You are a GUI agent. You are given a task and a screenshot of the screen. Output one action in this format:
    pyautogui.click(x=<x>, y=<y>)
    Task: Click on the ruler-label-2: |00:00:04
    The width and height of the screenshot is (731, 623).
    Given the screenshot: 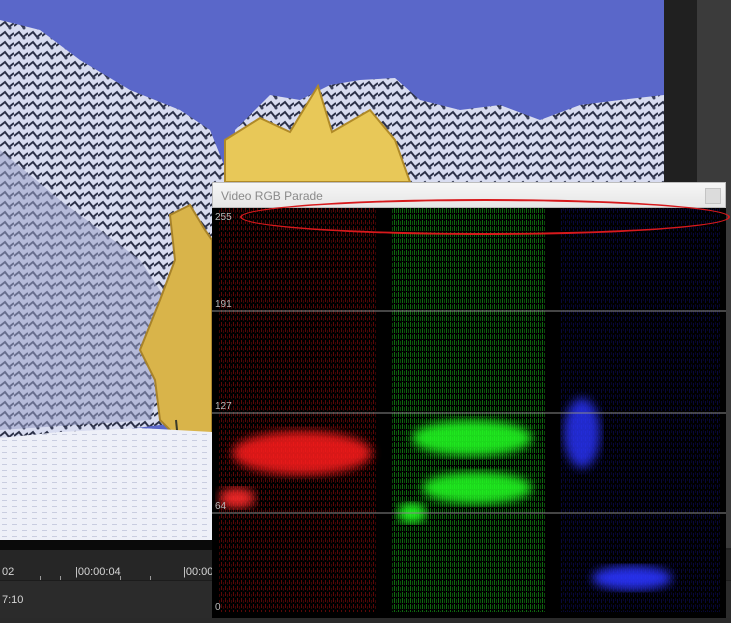 What is the action you would take?
    pyautogui.click(x=98, y=572)
    